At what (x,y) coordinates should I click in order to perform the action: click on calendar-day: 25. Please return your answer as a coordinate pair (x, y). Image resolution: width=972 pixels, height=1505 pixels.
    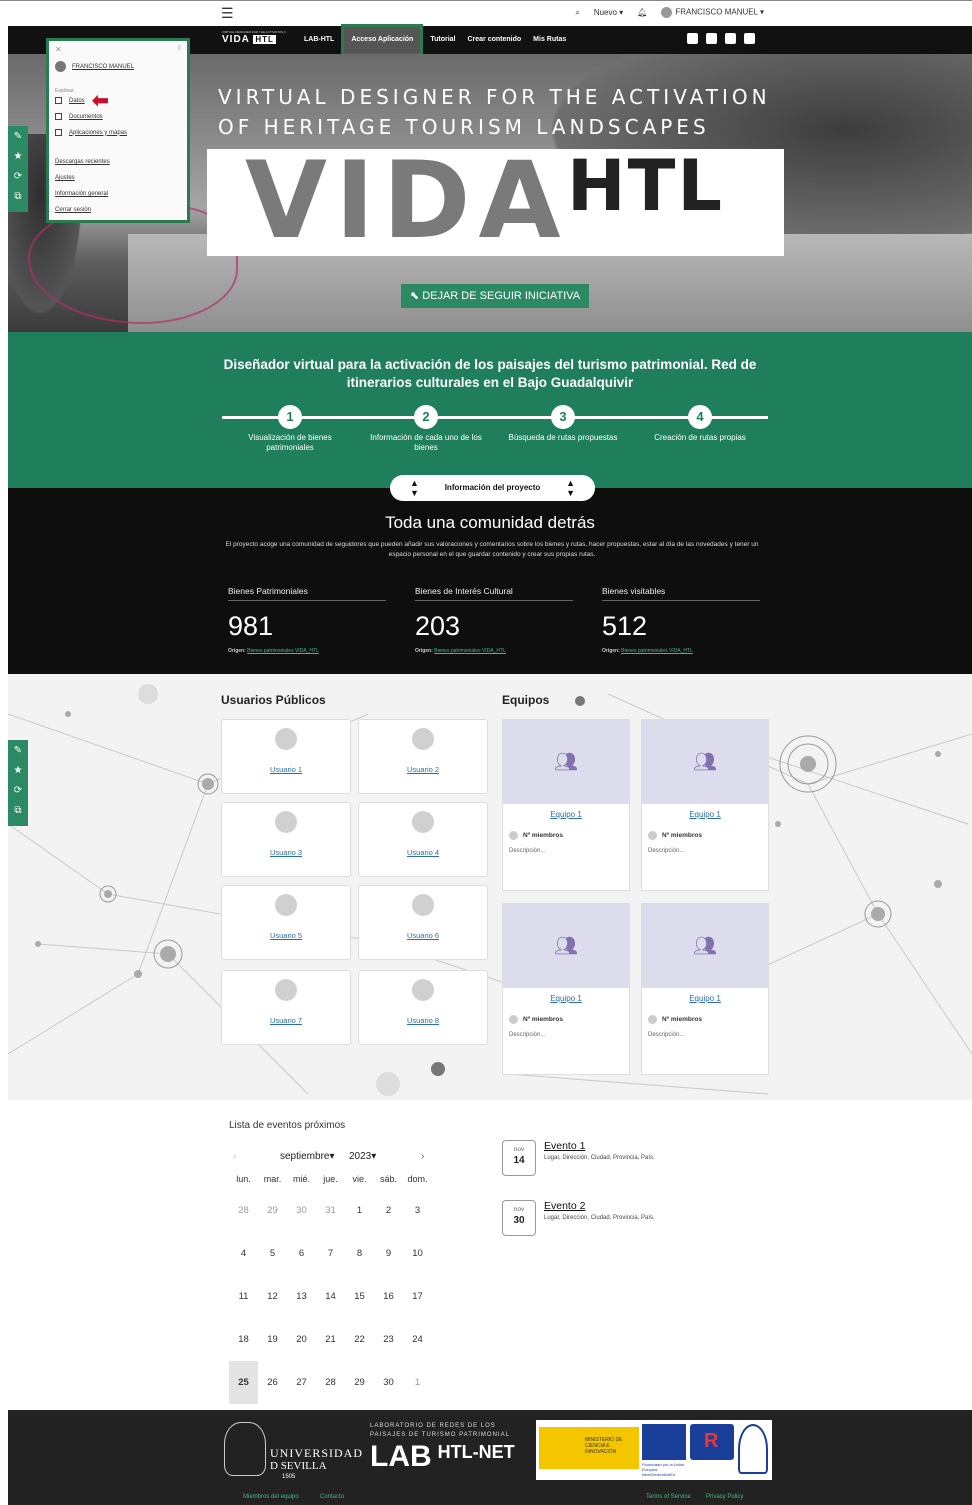
    Looking at the image, I should click on (243, 1382).